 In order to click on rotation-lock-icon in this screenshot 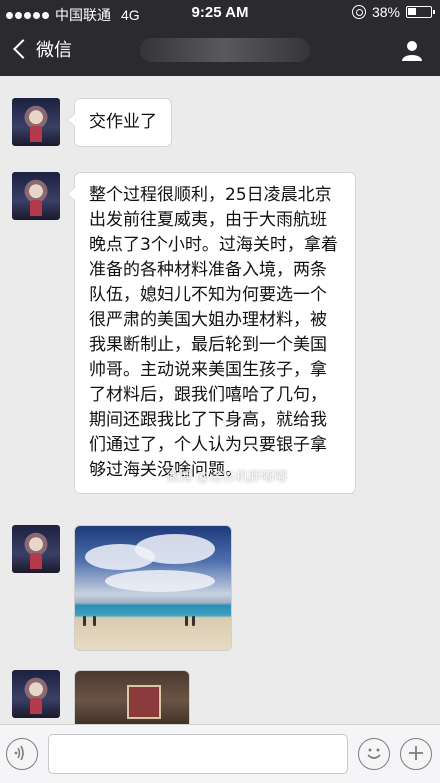, I will do `click(358, 12)`.